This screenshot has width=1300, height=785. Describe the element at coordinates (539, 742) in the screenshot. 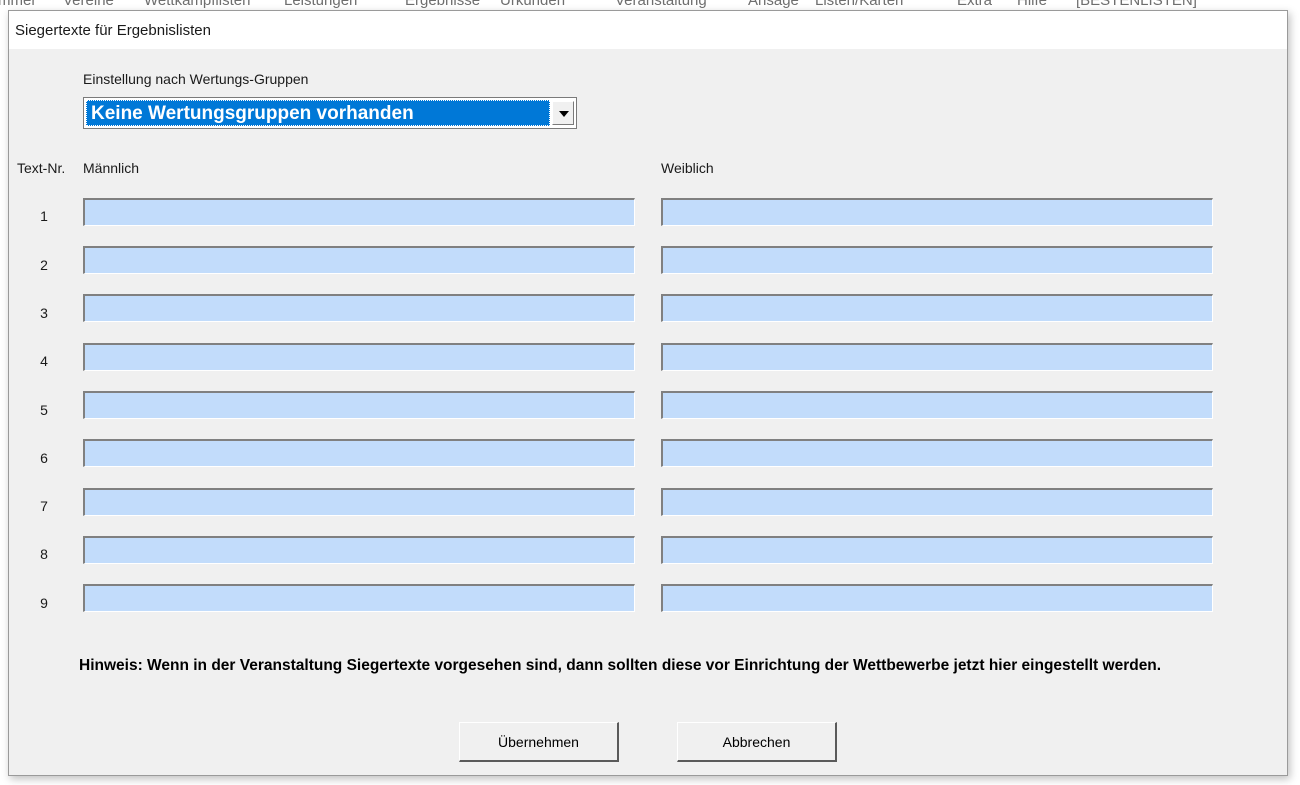

I see `apply-button: Übernehmen` at that location.